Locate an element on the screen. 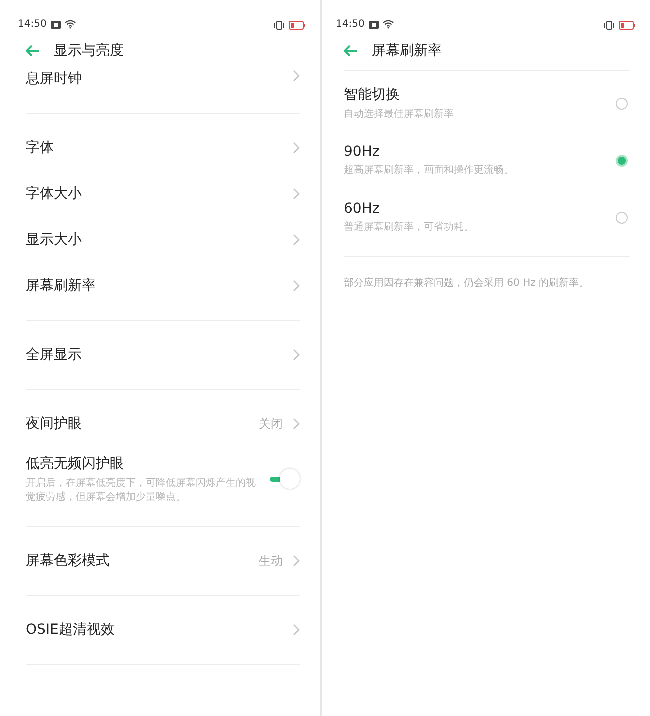  refresh-option: 60Hz 普通屏幕刷新率，可省功耗。 is located at coordinates (487, 217).